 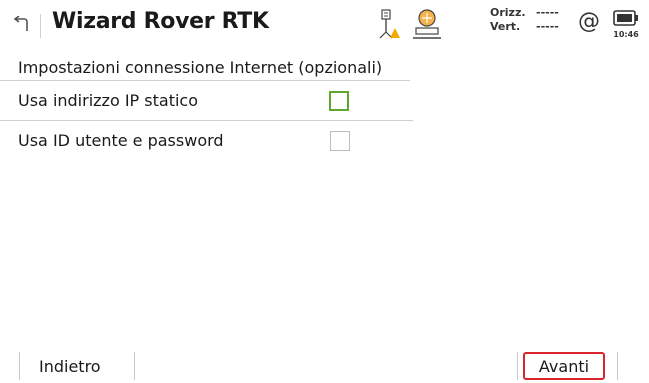 I want to click on back-arrow-icon, so click(x=21, y=25).